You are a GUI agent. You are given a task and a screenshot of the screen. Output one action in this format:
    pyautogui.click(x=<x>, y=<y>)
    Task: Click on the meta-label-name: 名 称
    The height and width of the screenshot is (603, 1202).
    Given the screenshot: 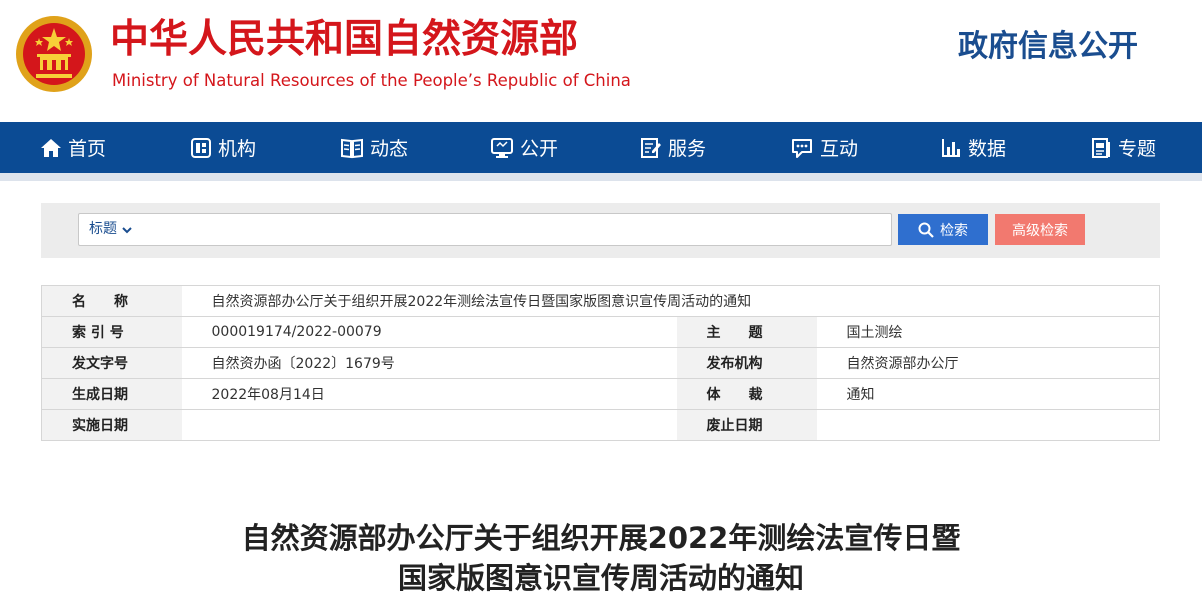 What is the action you would take?
    pyautogui.click(x=111, y=301)
    